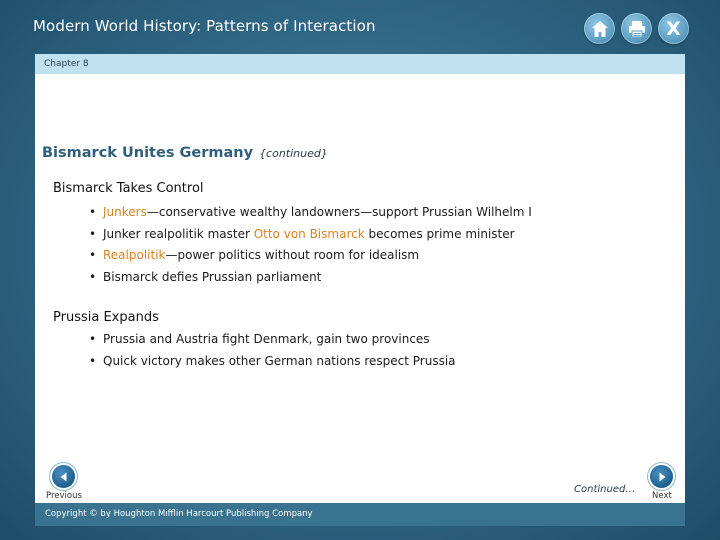 Image resolution: width=720 pixels, height=540 pixels. What do you see at coordinates (106, 317) in the screenshot?
I see `section-heading: Prussia Expands` at bounding box center [106, 317].